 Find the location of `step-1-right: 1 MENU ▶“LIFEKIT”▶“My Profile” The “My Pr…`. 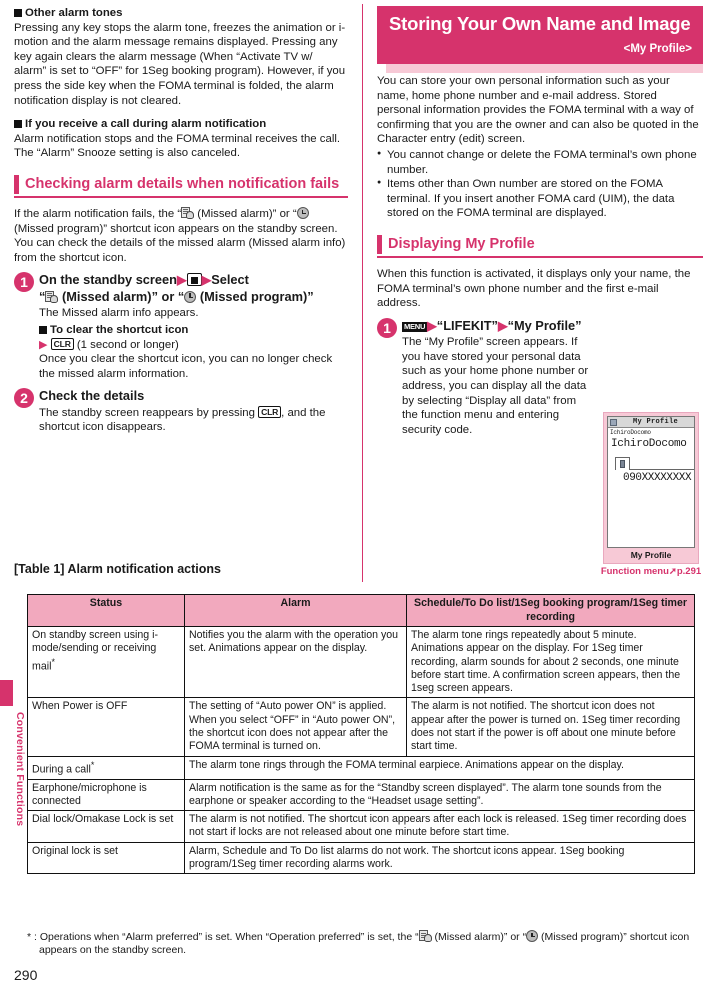

step-1-right: 1 MENU ▶“LIFEKIT”▶“My Profile” The “My Pr… is located at coordinates (483, 377).